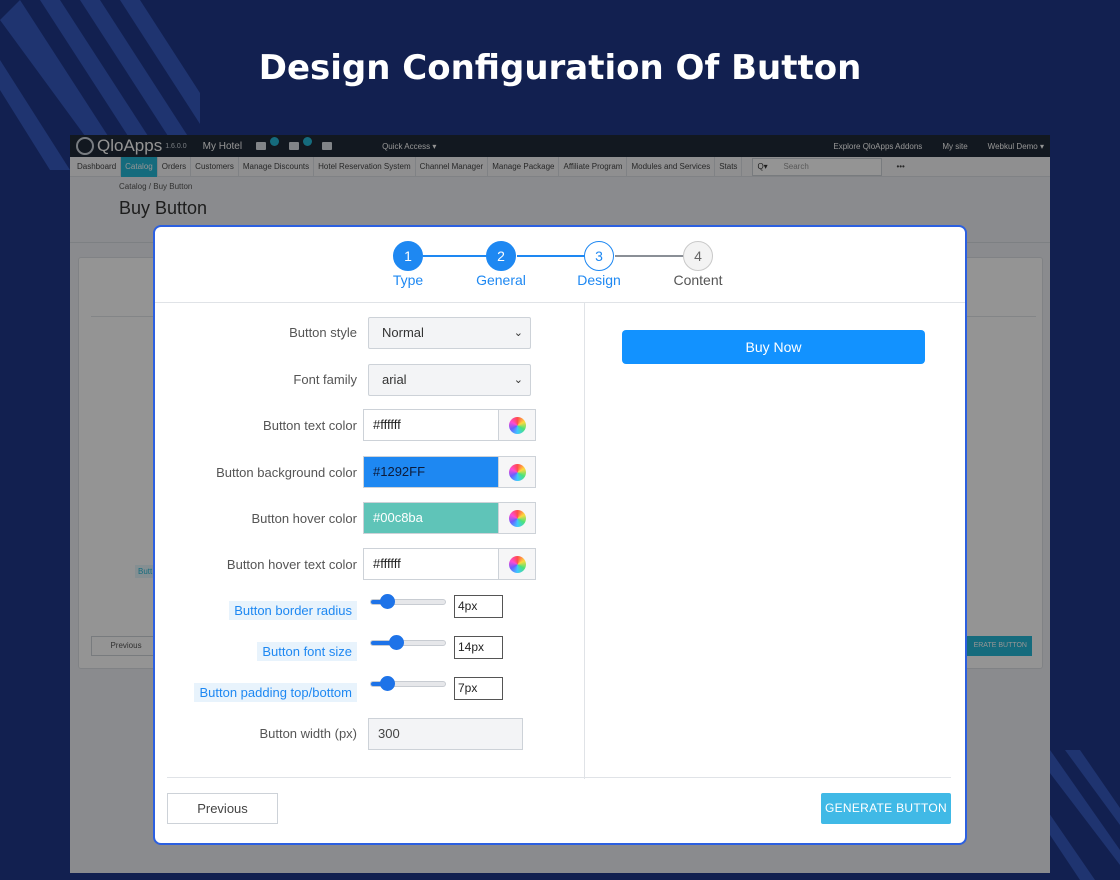  What do you see at coordinates (307, 651) in the screenshot?
I see `font-size-label: Button font size` at bounding box center [307, 651].